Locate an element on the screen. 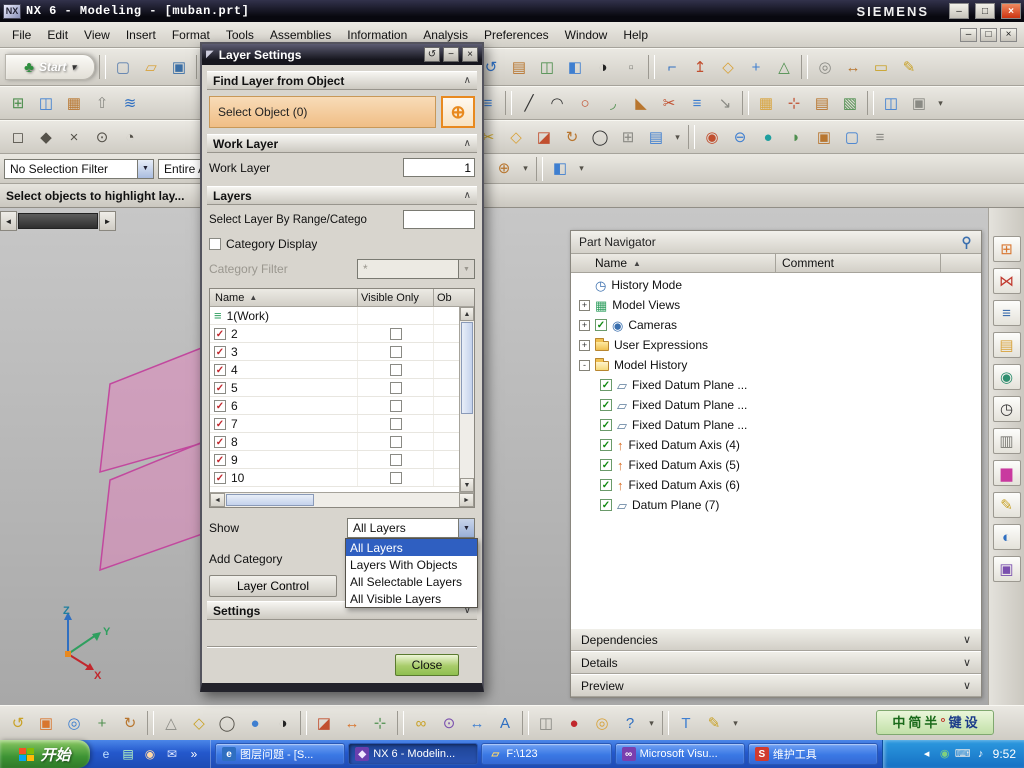 The image size is (1024, 768). text-tool-icon: T is located at coordinates (686, 723).